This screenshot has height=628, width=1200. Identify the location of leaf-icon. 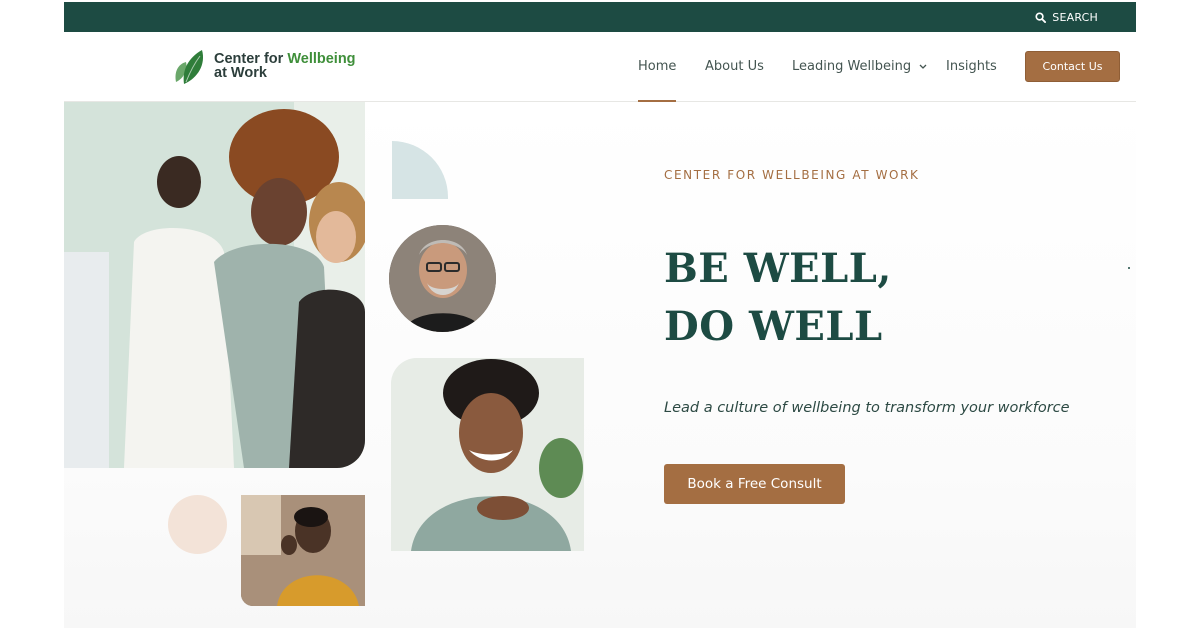
(189, 67).